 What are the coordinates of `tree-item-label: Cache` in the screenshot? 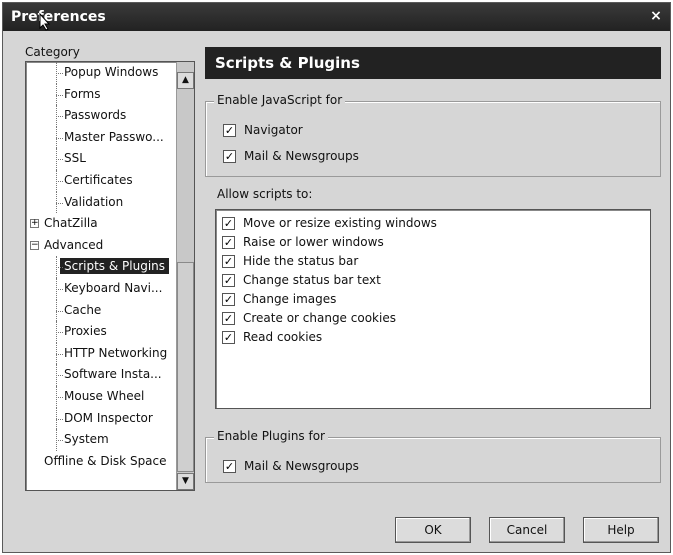 It's located at (83, 309).